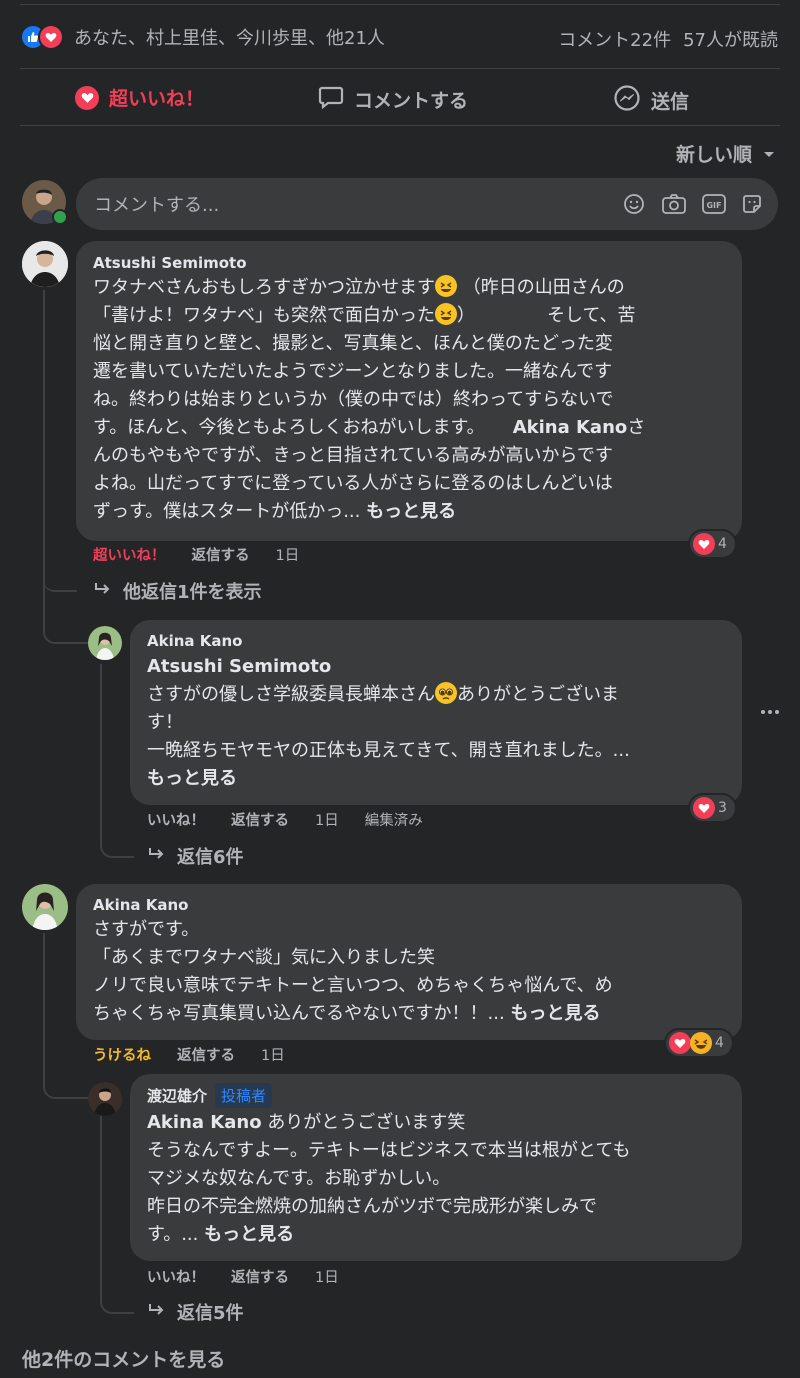 The height and width of the screenshot is (1378, 800). What do you see at coordinates (177, 1095) in the screenshot?
I see `comment-author: 渡辺雄介` at bounding box center [177, 1095].